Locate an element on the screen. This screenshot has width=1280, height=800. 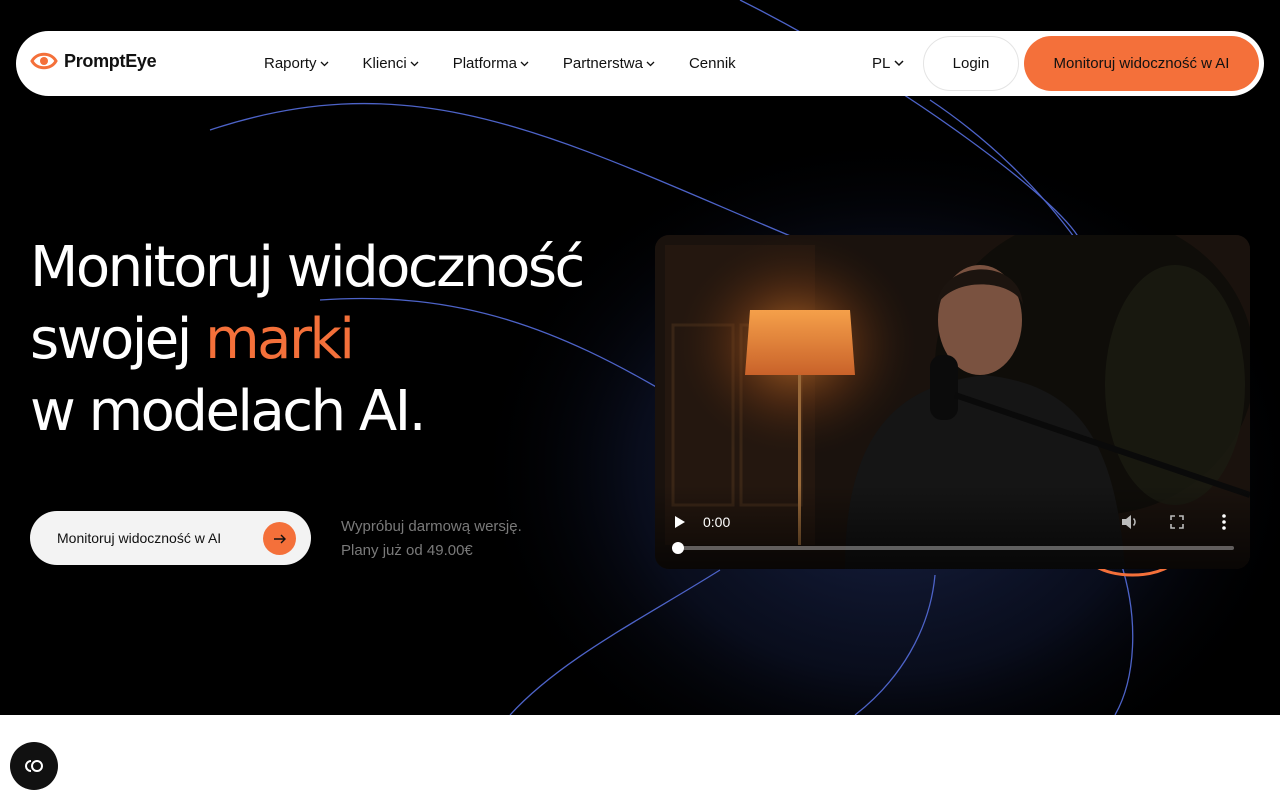
more-options-icon is located at coordinates (1224, 522).